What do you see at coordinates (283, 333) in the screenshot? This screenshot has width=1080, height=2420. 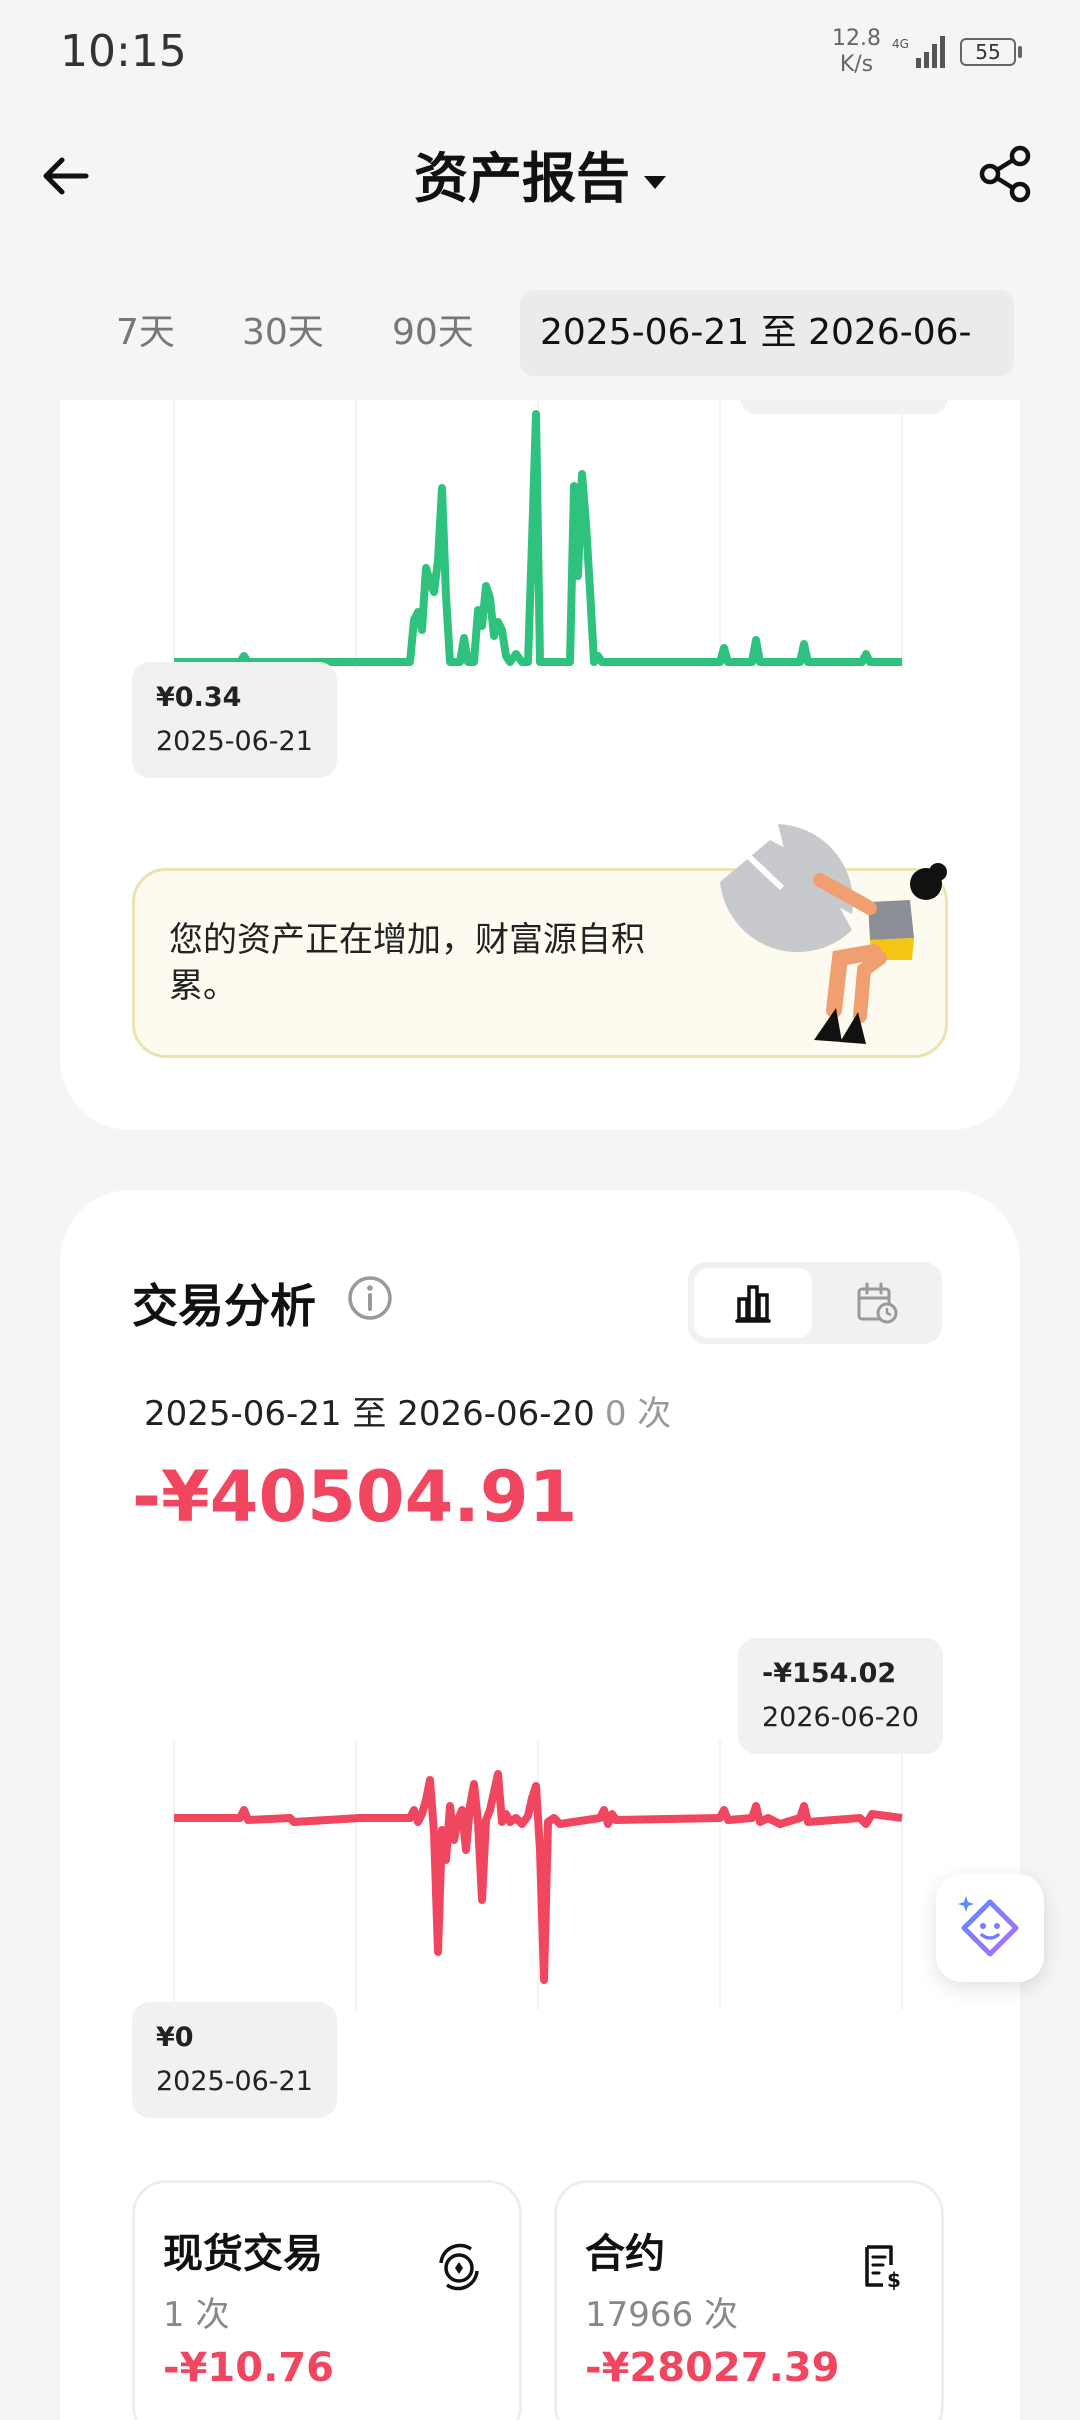 I see `tab-30-days: 30天` at bounding box center [283, 333].